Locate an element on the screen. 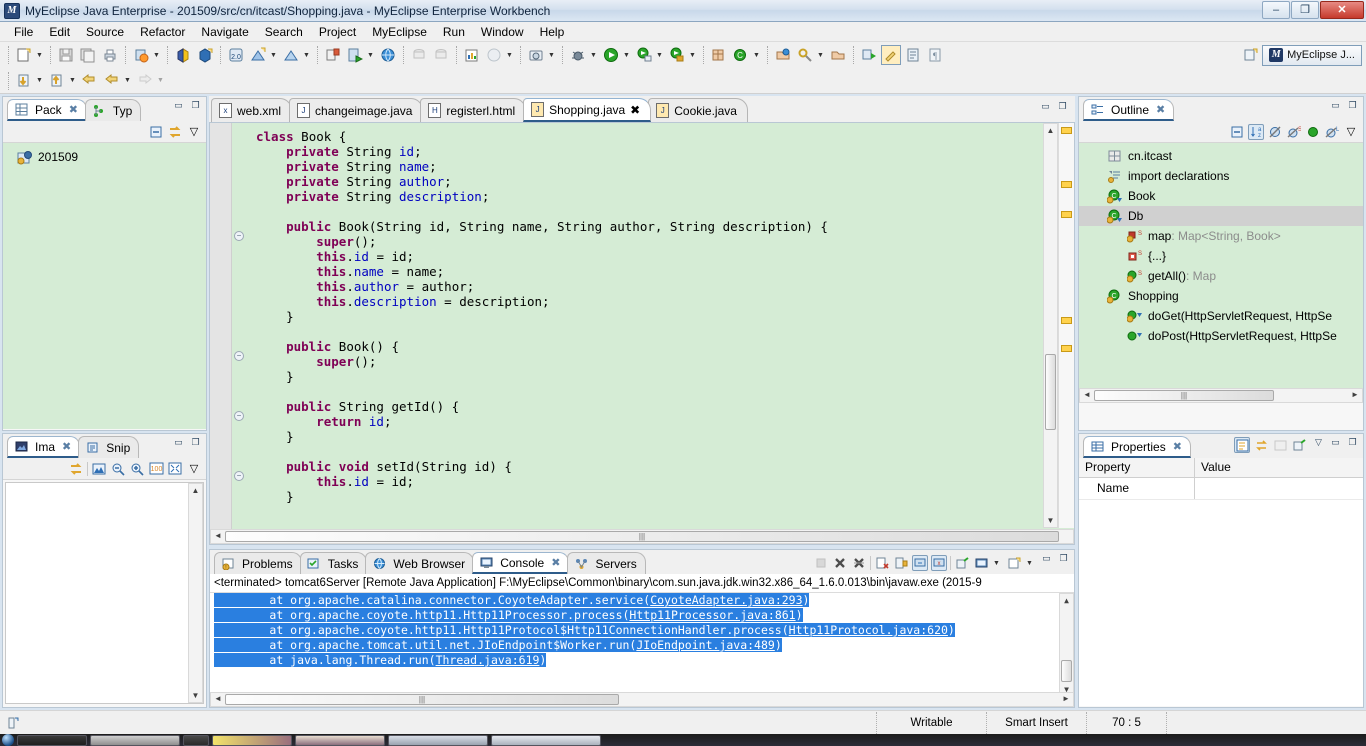 Image resolution: width=1366 pixels, height=746 pixels. debug-icon is located at coordinates (578, 55).